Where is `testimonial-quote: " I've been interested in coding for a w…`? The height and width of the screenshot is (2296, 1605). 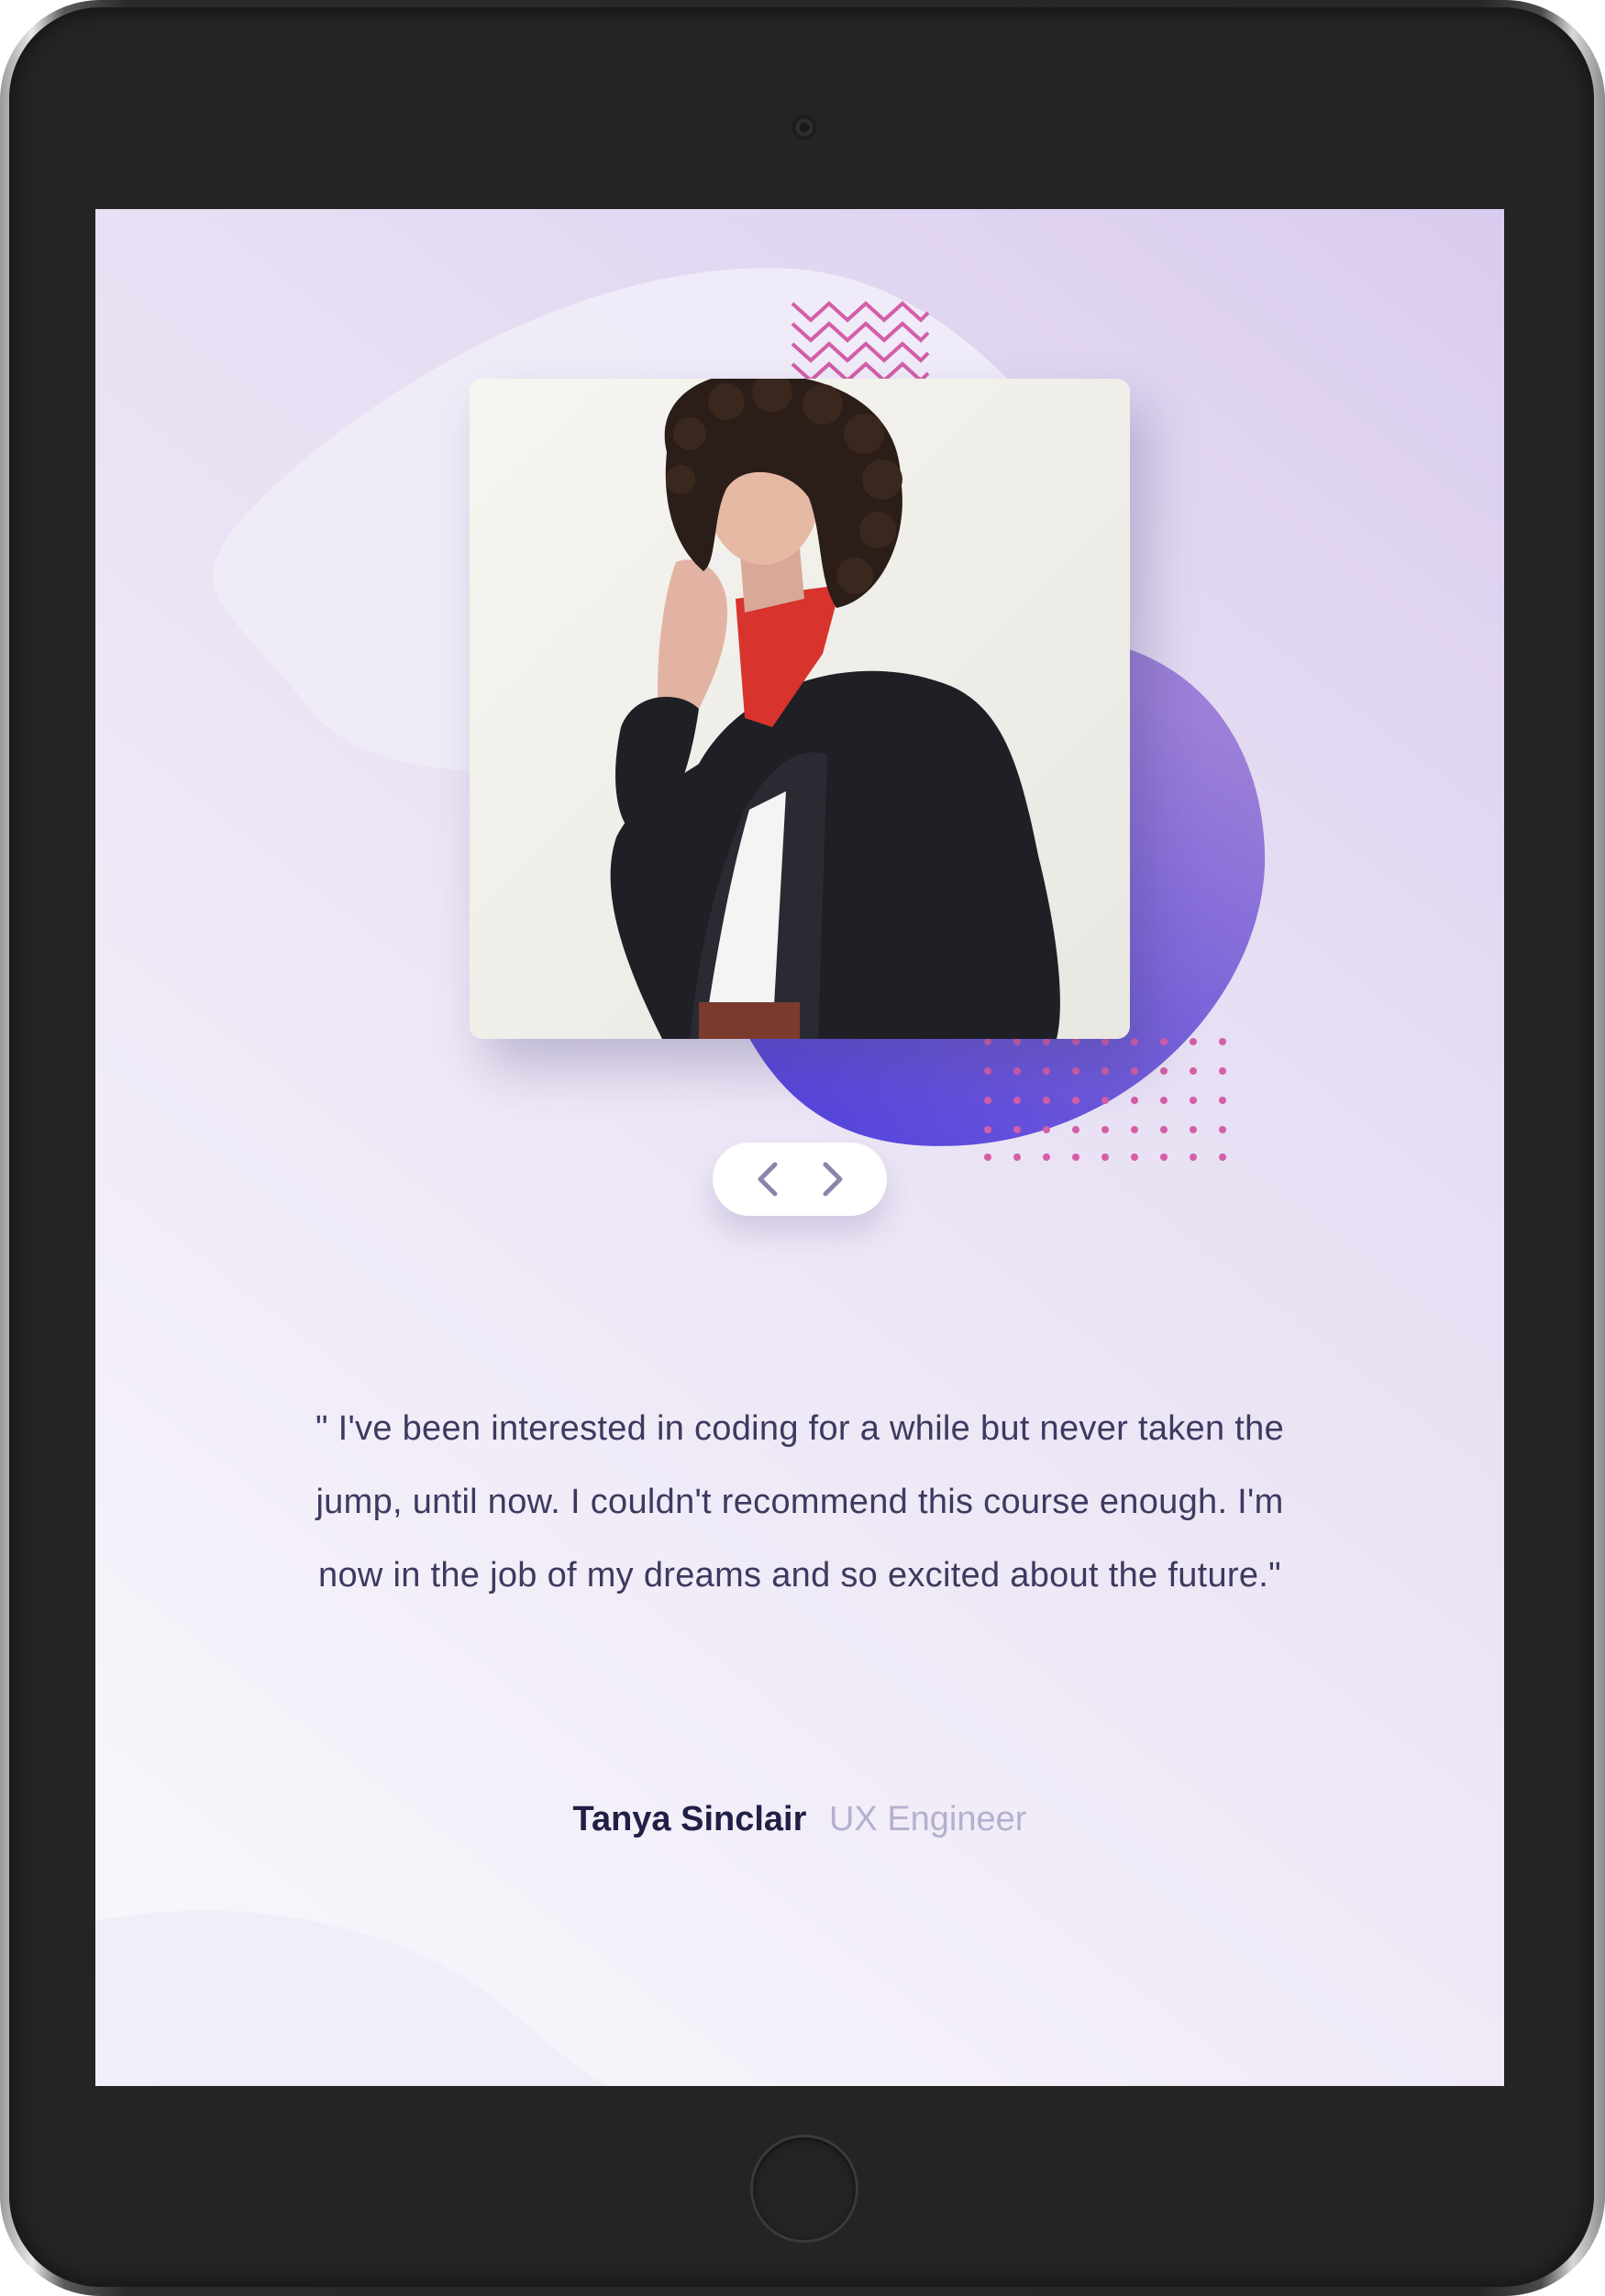
testimonial-quote: " I've been interested in coding for a w… is located at coordinates (800, 1502).